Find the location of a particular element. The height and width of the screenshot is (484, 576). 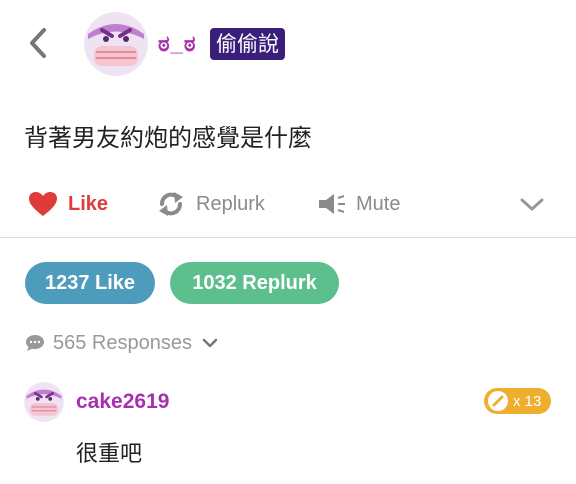

like-label: Like is located at coordinates (88, 203).